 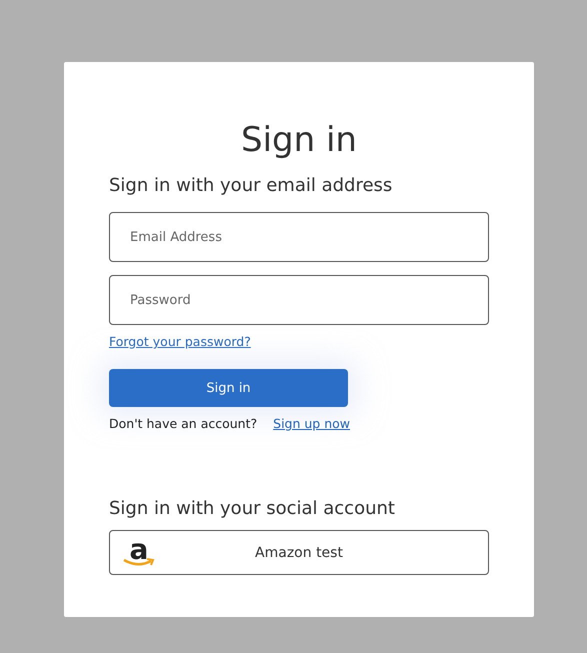 What do you see at coordinates (299, 237) in the screenshot?
I see `email-field: Email Address` at bounding box center [299, 237].